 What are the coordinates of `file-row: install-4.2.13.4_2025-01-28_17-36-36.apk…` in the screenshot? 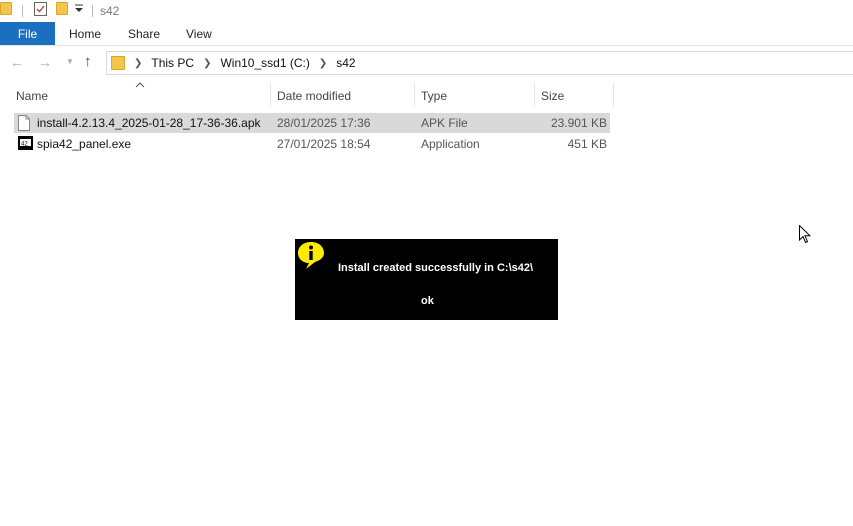 It's located at (312, 123).